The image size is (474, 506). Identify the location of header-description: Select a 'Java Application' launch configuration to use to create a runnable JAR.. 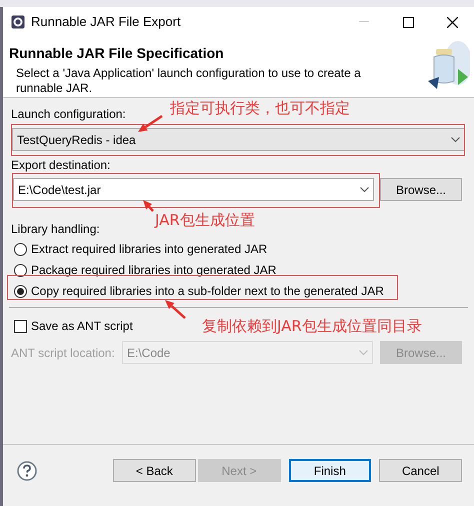
(188, 81).